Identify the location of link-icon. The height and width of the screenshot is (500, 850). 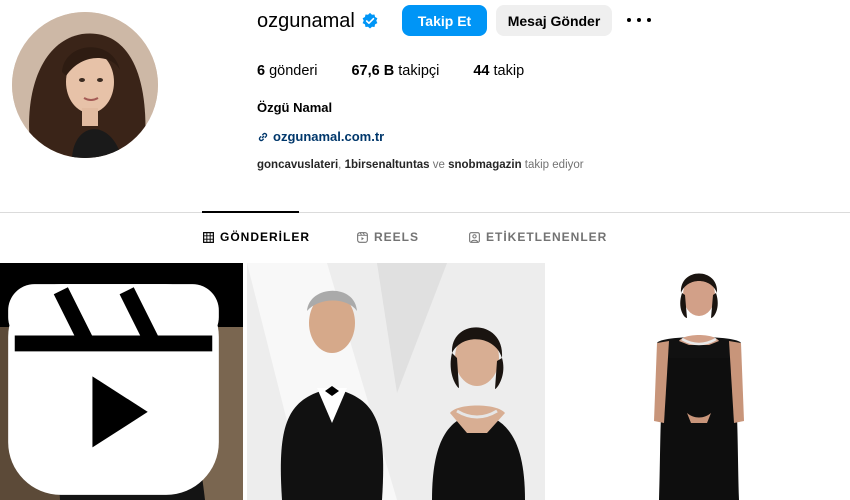
(263, 136).